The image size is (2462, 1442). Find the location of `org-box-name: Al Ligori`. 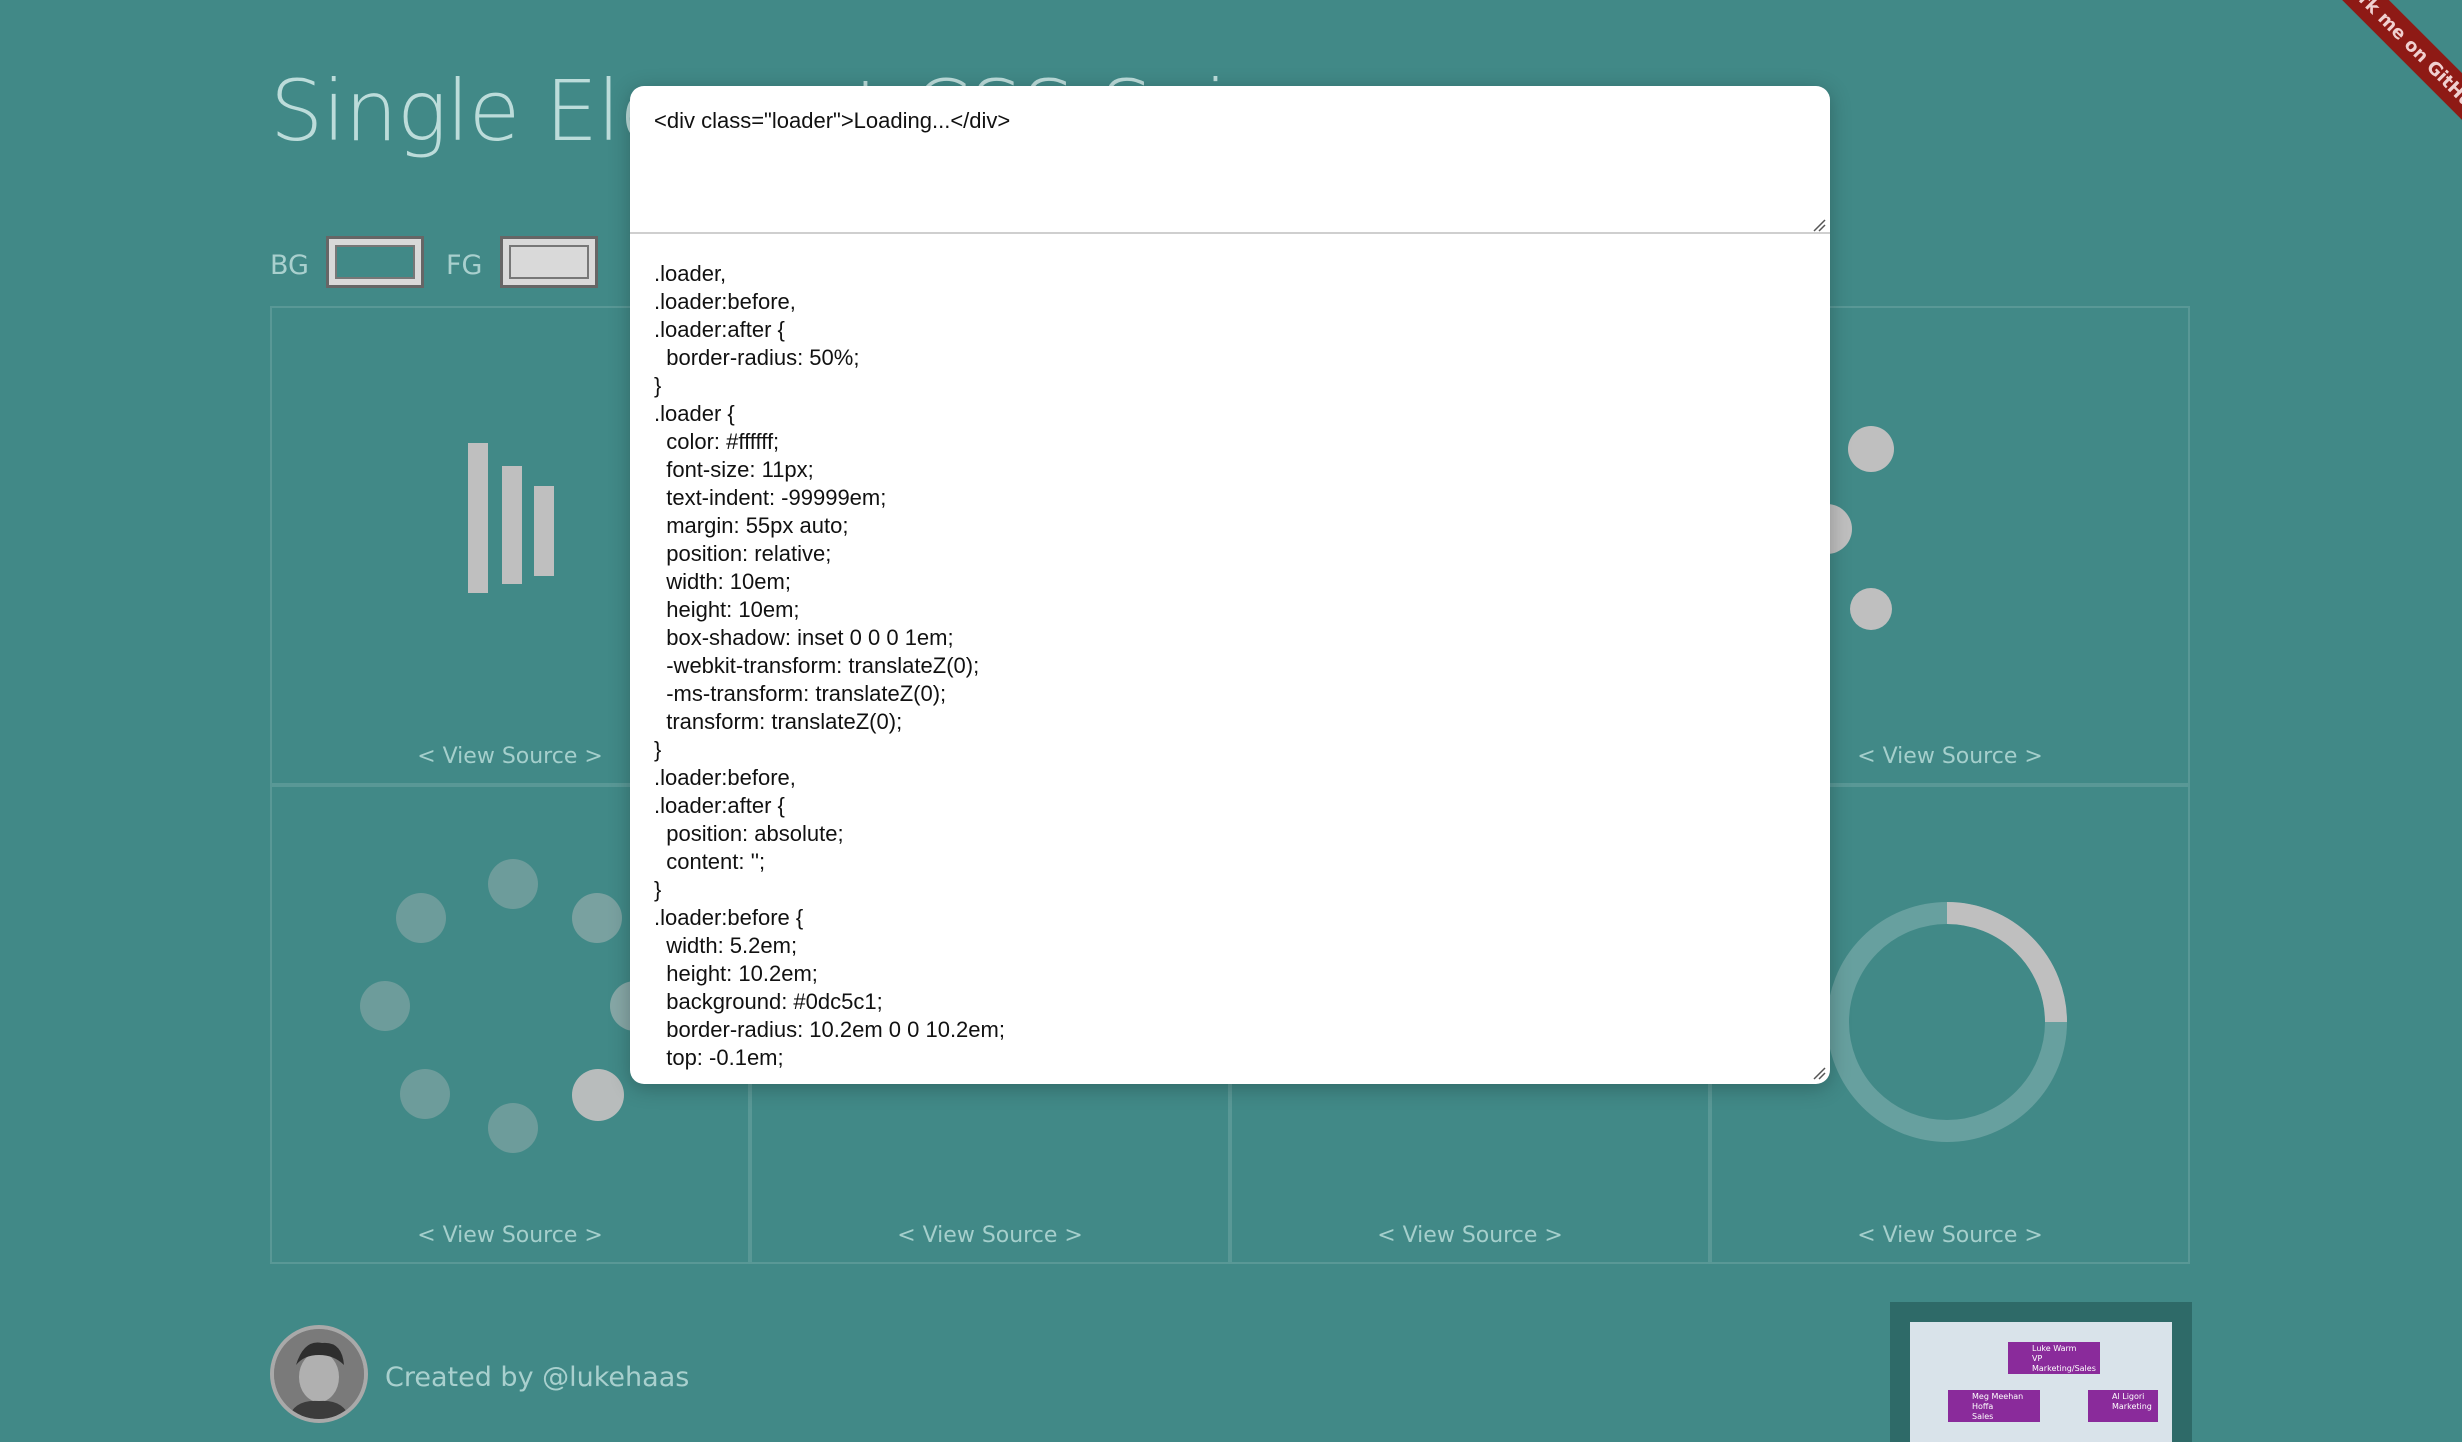

org-box-name: Al Ligori is located at coordinates (2128, 1396).